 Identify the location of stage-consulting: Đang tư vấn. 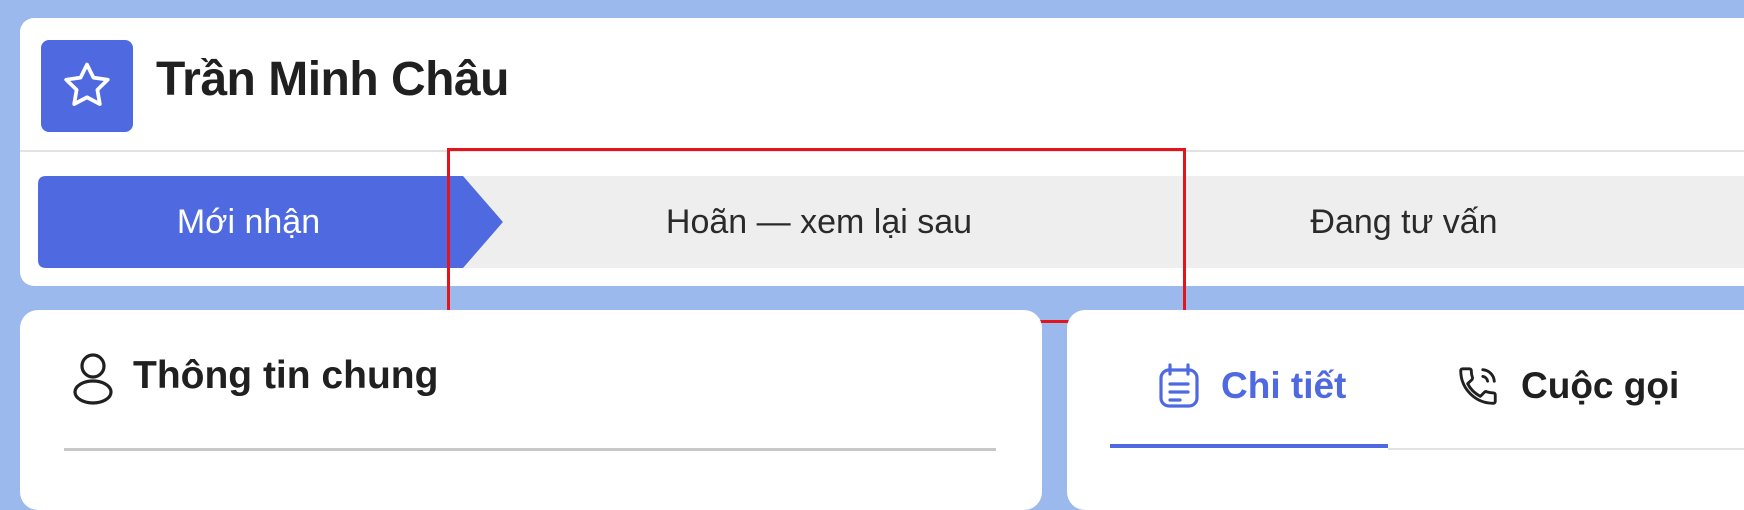
(1404, 222).